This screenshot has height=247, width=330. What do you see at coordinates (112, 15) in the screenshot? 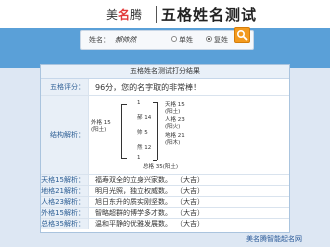
I see `logo-prefix: 美` at bounding box center [112, 15].